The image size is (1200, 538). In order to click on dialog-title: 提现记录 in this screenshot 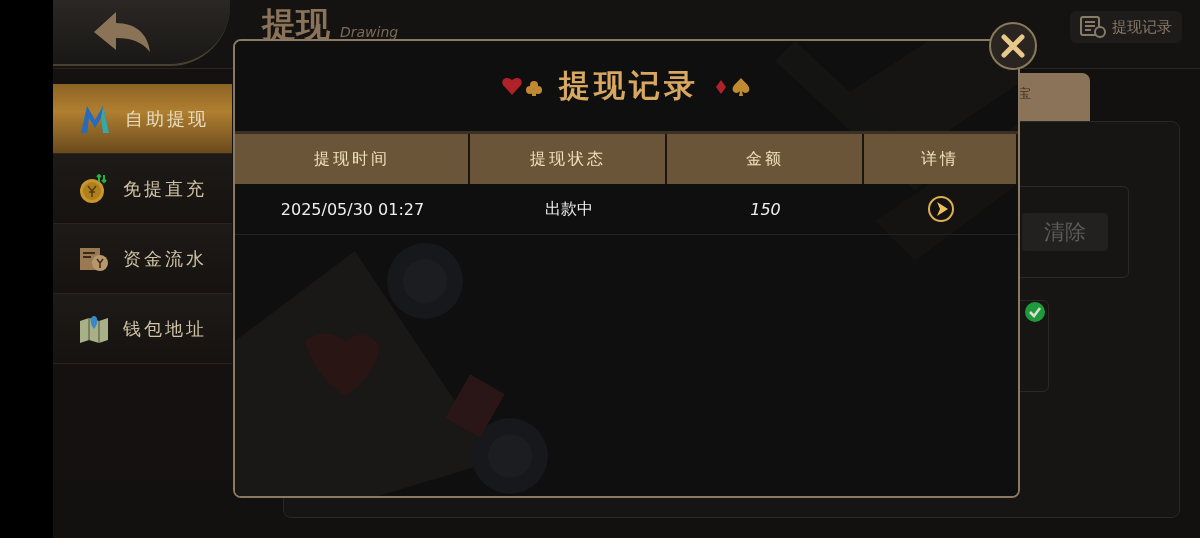, I will do `click(628, 85)`.